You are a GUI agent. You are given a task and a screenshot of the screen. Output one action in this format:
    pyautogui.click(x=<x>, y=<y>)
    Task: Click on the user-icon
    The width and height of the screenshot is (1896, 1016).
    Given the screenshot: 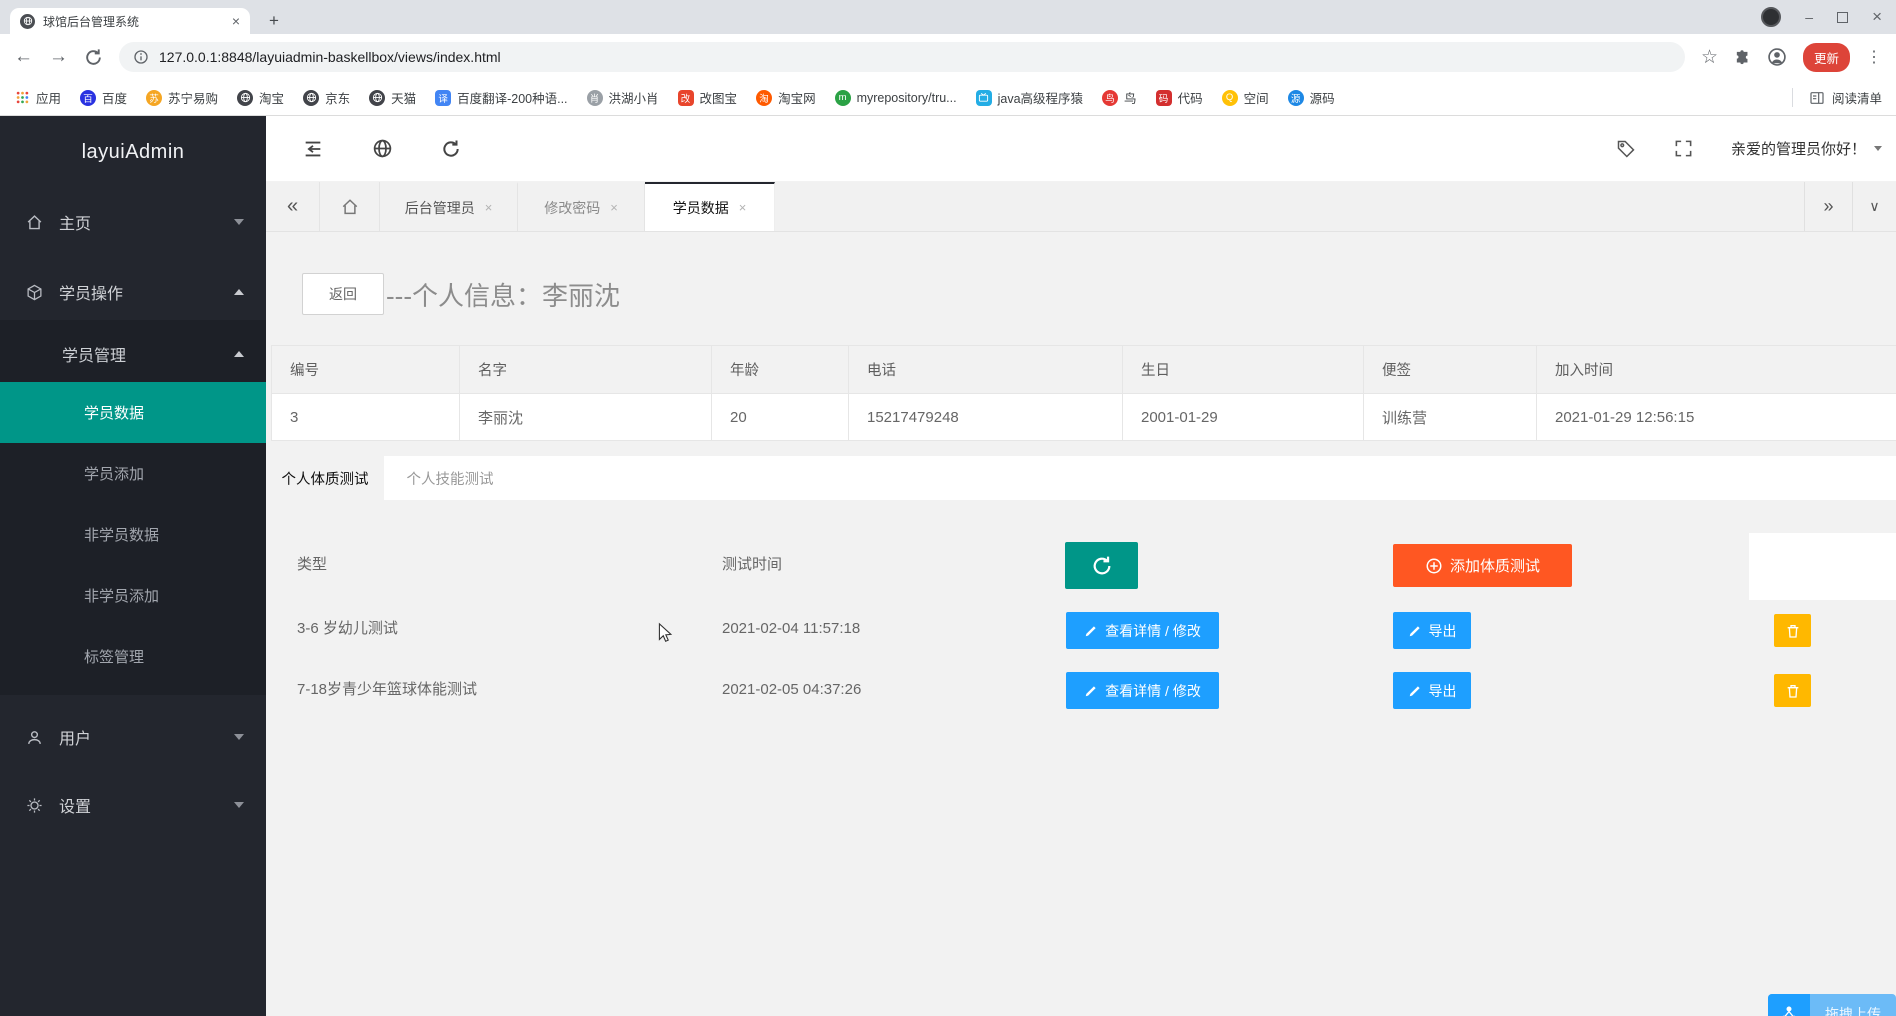 What is the action you would take?
    pyautogui.click(x=34, y=737)
    